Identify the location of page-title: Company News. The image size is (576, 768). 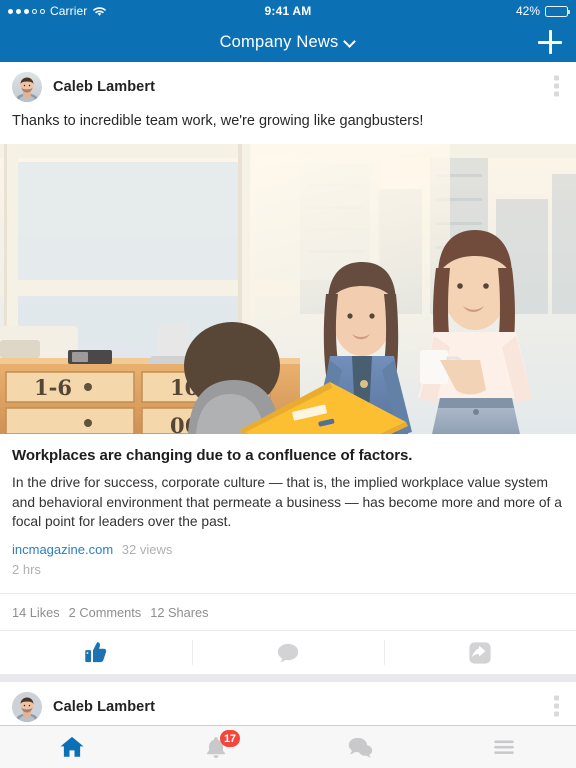
(279, 41).